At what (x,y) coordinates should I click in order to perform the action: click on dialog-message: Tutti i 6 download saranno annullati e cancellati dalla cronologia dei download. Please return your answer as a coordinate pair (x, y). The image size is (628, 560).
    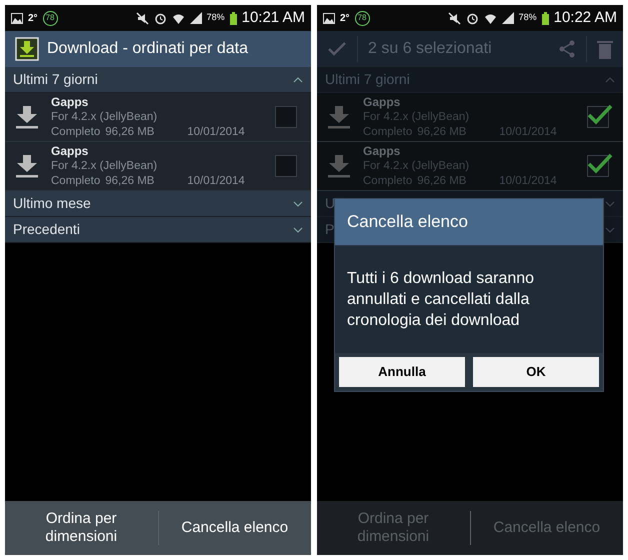
    Looking at the image, I should click on (441, 299).